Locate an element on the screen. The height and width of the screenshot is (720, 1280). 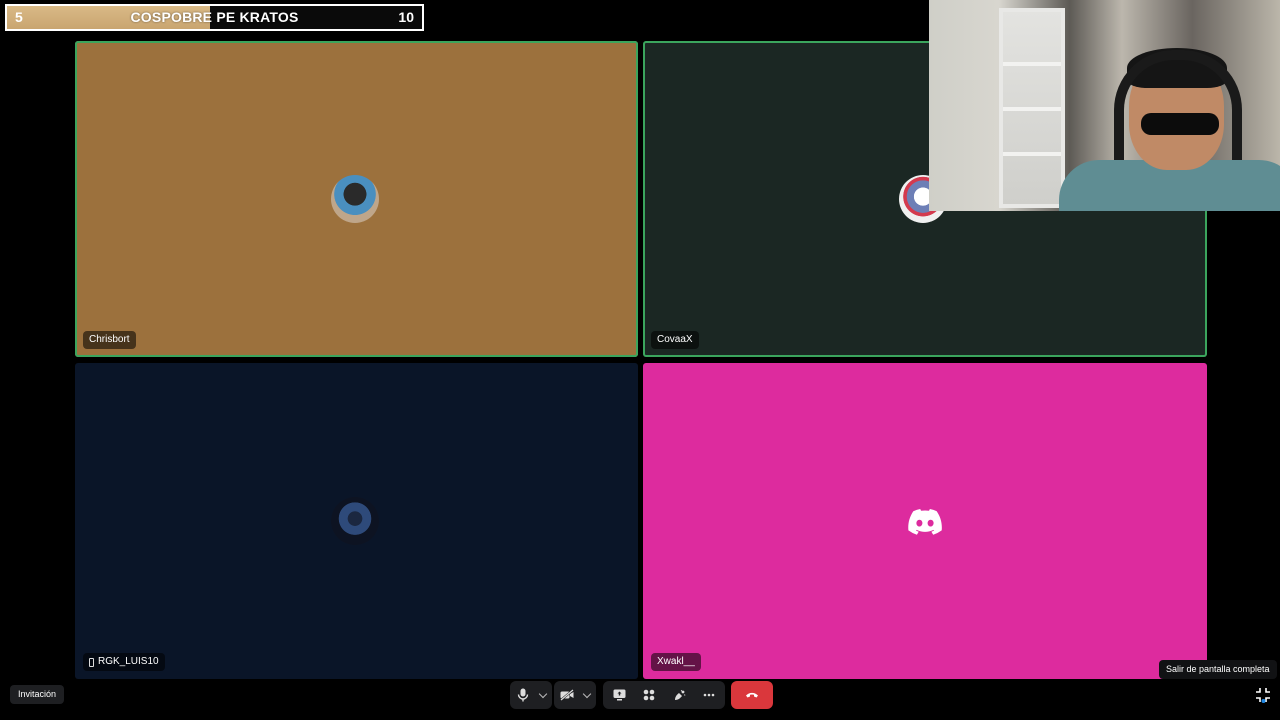
participant-nametag: Xwakl__ is located at coordinates (676, 662).